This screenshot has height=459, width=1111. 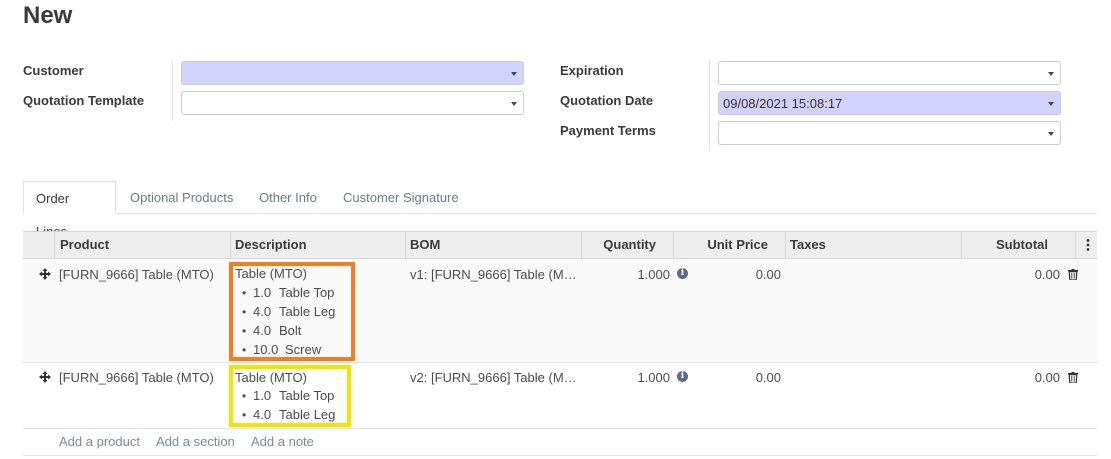 What do you see at coordinates (53, 70) in the screenshot?
I see `customer-label: Customer` at bounding box center [53, 70].